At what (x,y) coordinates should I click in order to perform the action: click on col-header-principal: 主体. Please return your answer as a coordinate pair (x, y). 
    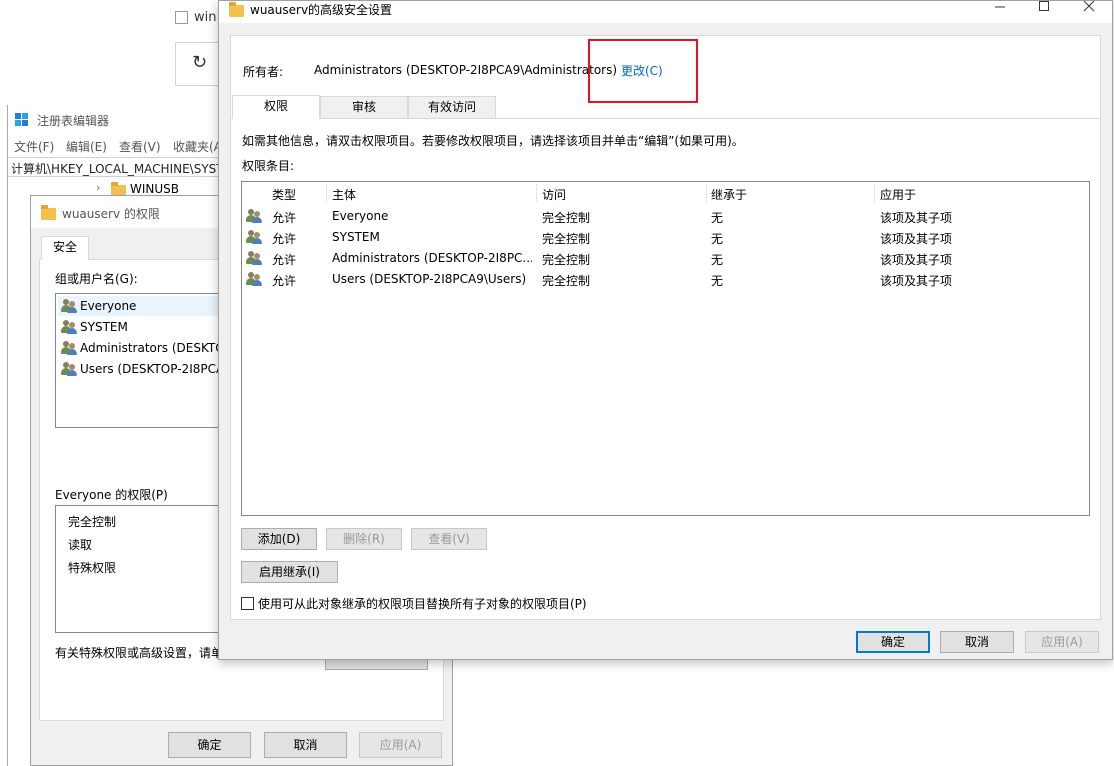
    Looking at the image, I should click on (344, 194).